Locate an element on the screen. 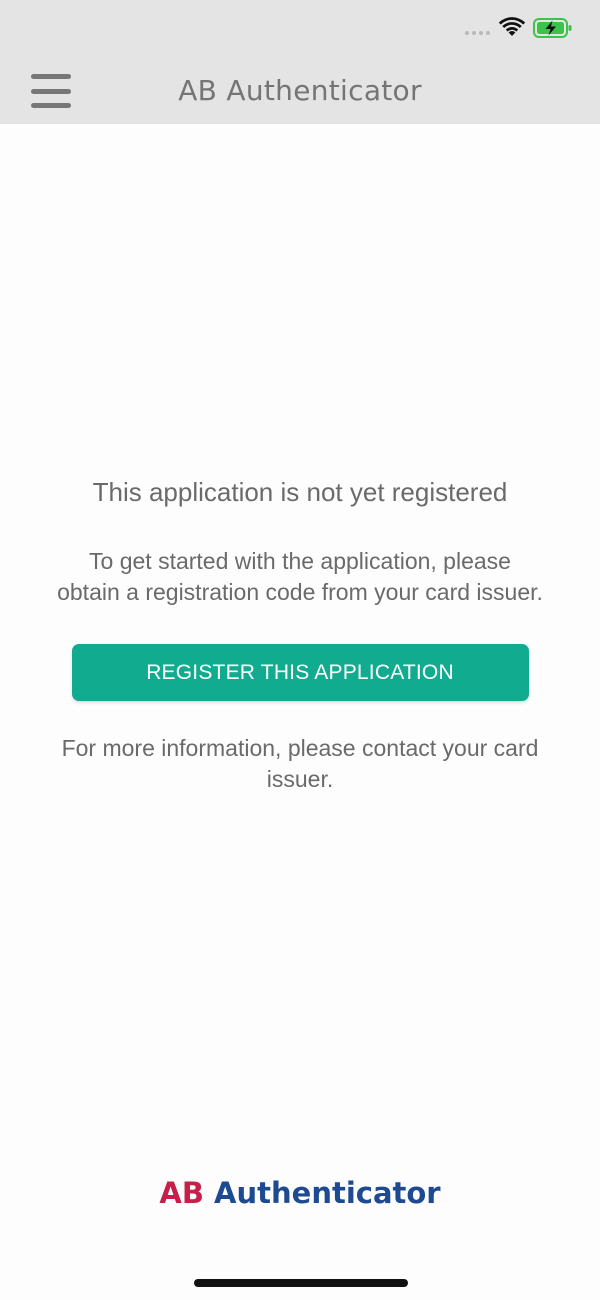 This screenshot has width=600, height=1300. logo-ab-text: AB is located at coordinates (181, 1193).